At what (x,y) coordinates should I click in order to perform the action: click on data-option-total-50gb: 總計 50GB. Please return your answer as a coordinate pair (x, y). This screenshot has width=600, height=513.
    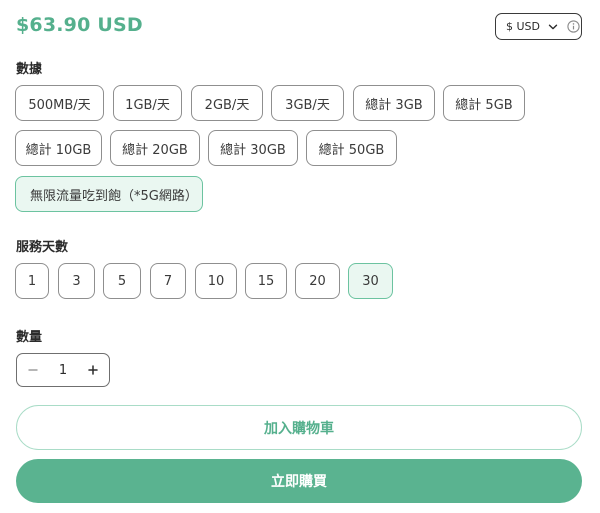
    Looking at the image, I should click on (351, 148).